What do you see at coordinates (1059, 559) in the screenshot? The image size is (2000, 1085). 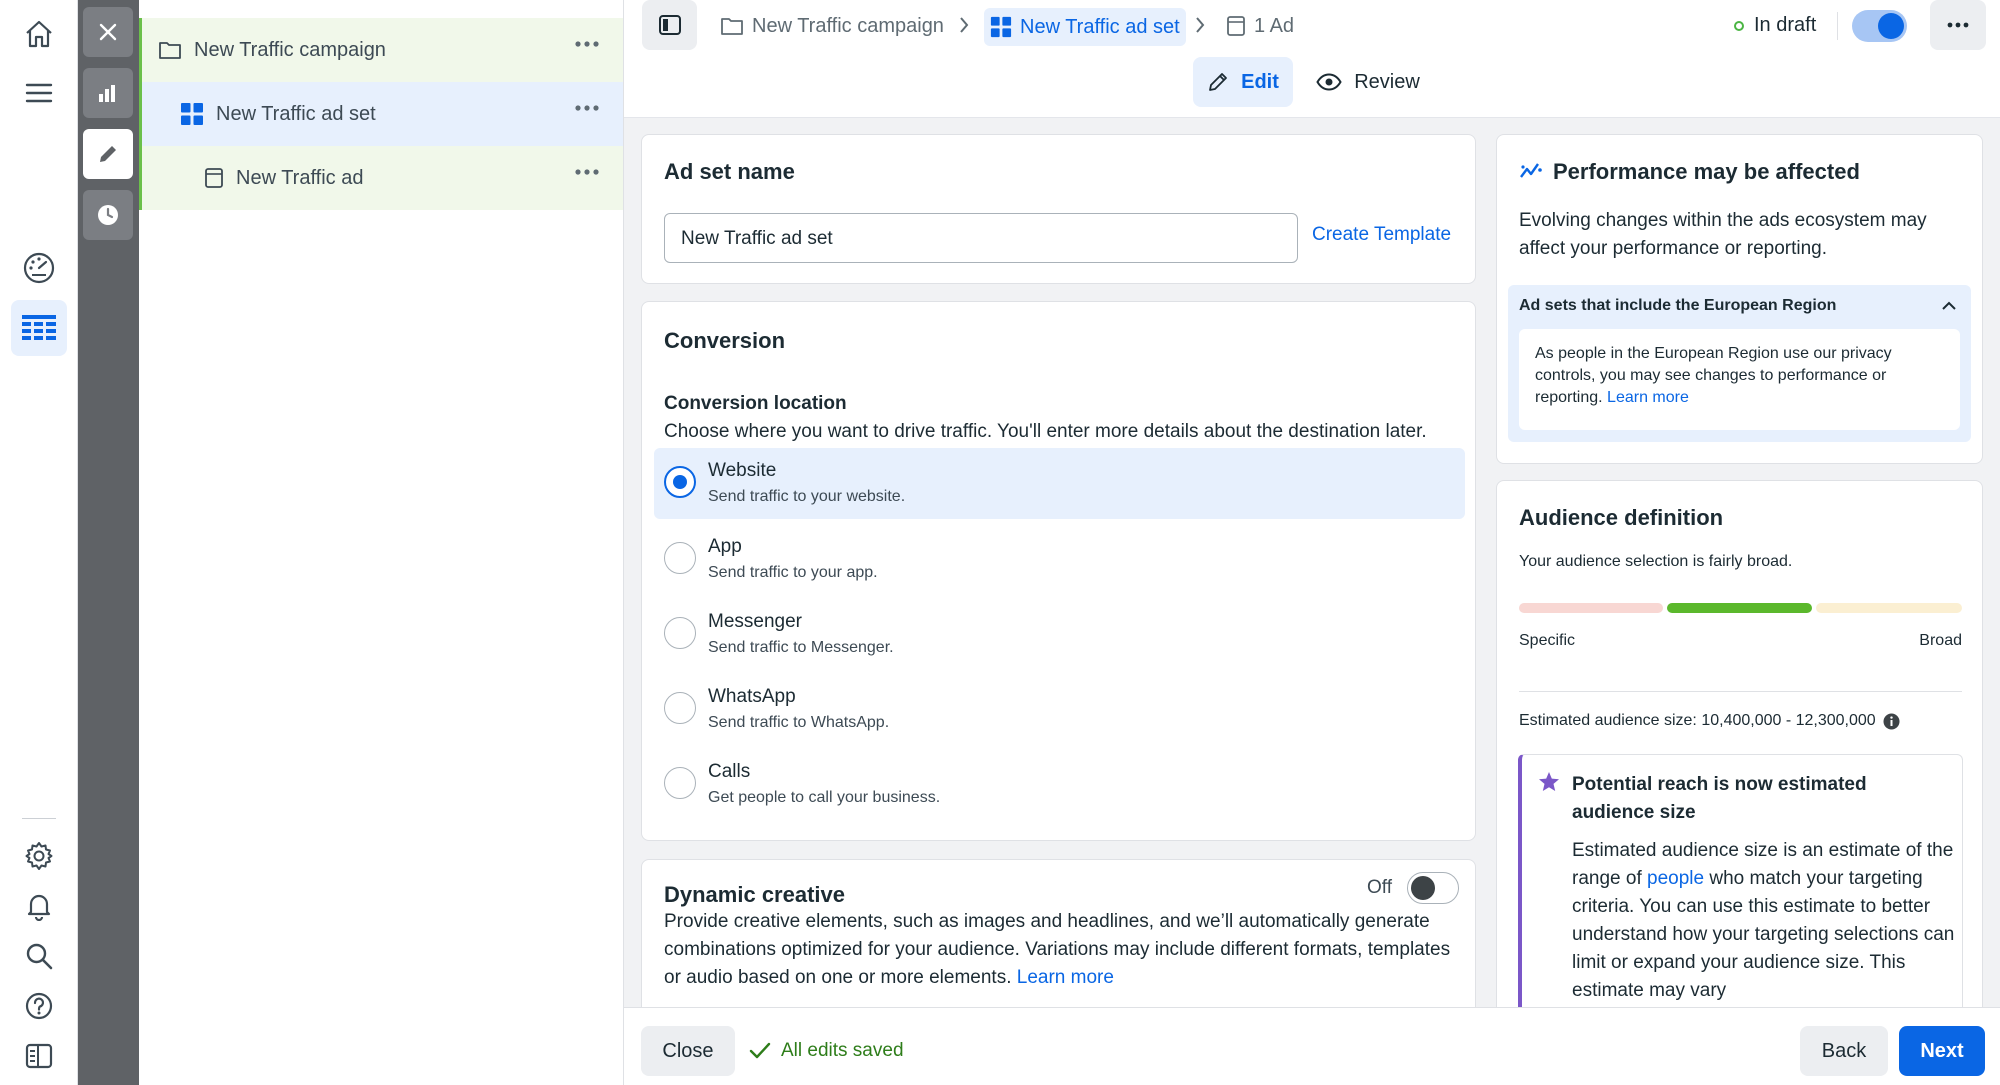 I see `option-app: App Send traffic to your app.` at bounding box center [1059, 559].